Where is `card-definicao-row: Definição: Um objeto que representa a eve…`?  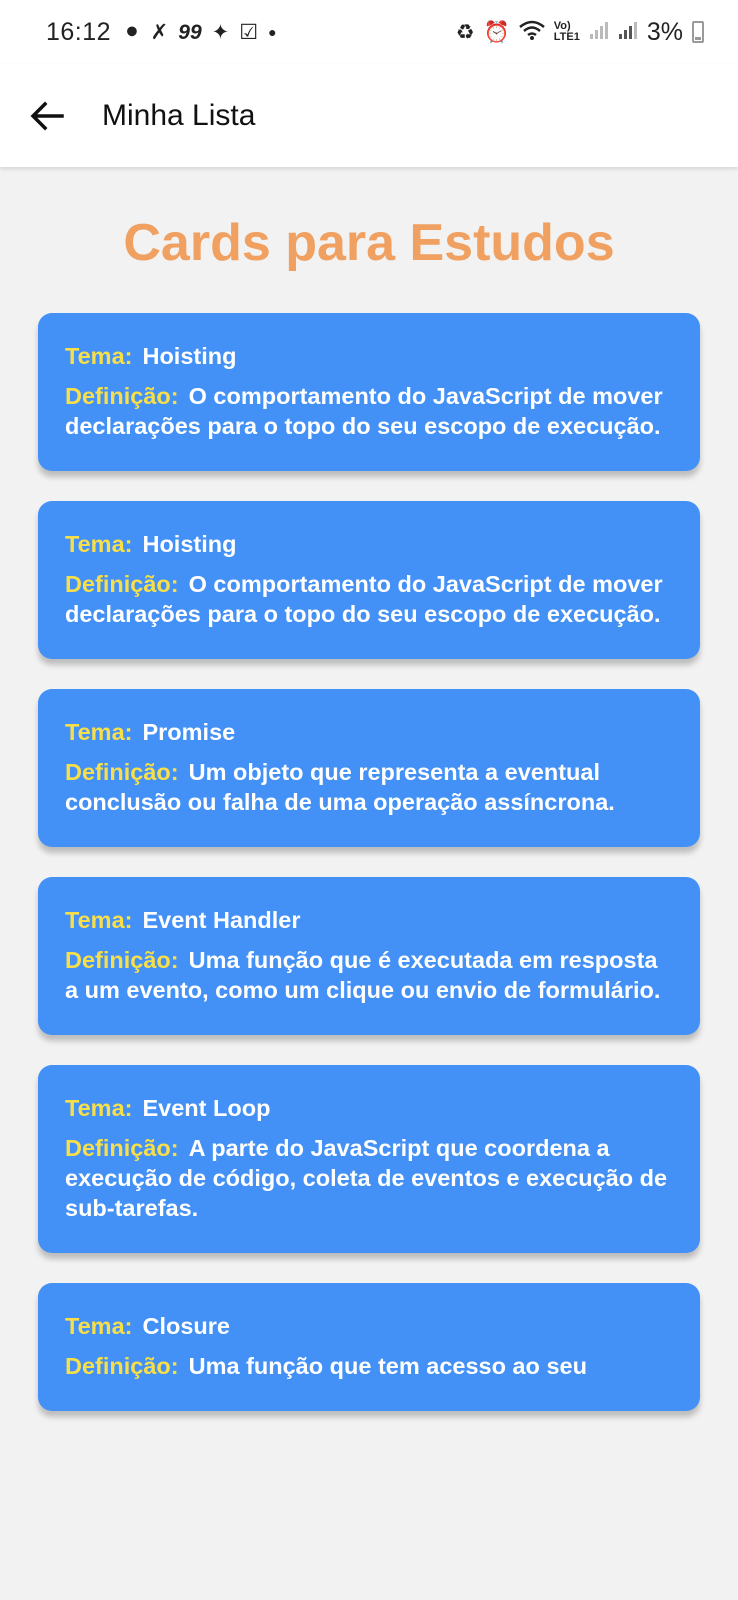 card-definicao-row: Definição: Um objeto que representa a eve… is located at coordinates (369, 787).